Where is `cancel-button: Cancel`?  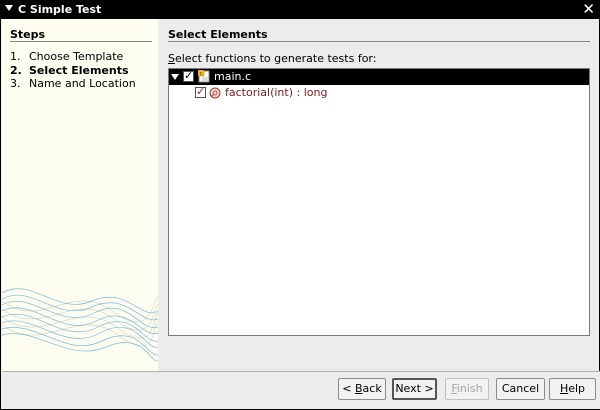
cancel-button: Cancel is located at coordinates (520, 389).